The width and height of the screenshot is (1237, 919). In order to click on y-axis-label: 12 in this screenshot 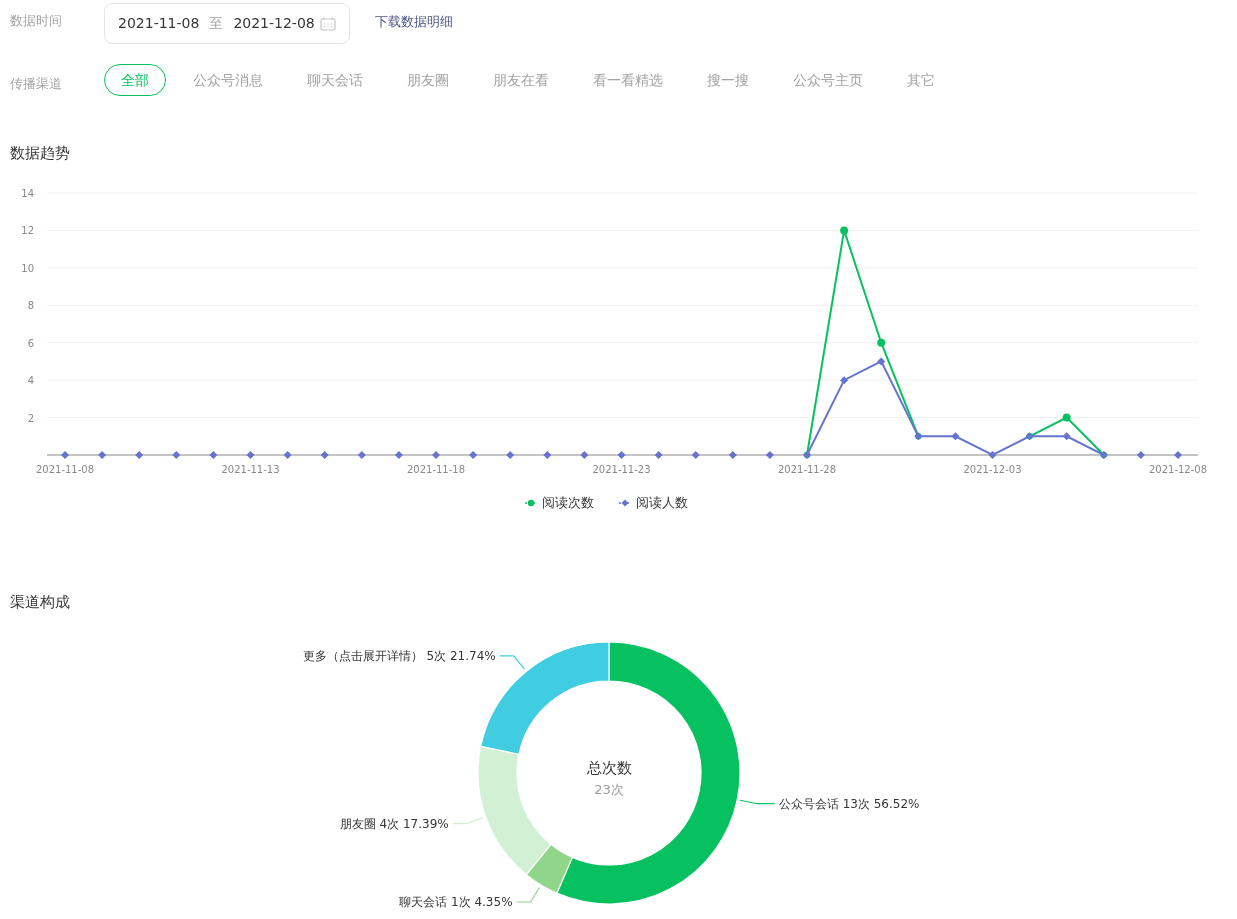, I will do `click(27, 231)`.